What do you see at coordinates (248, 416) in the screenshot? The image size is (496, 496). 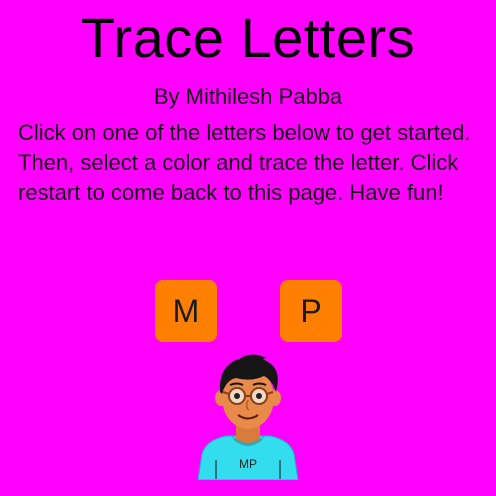 I see `boy-with-glasses-avatar-icon: MP` at bounding box center [248, 416].